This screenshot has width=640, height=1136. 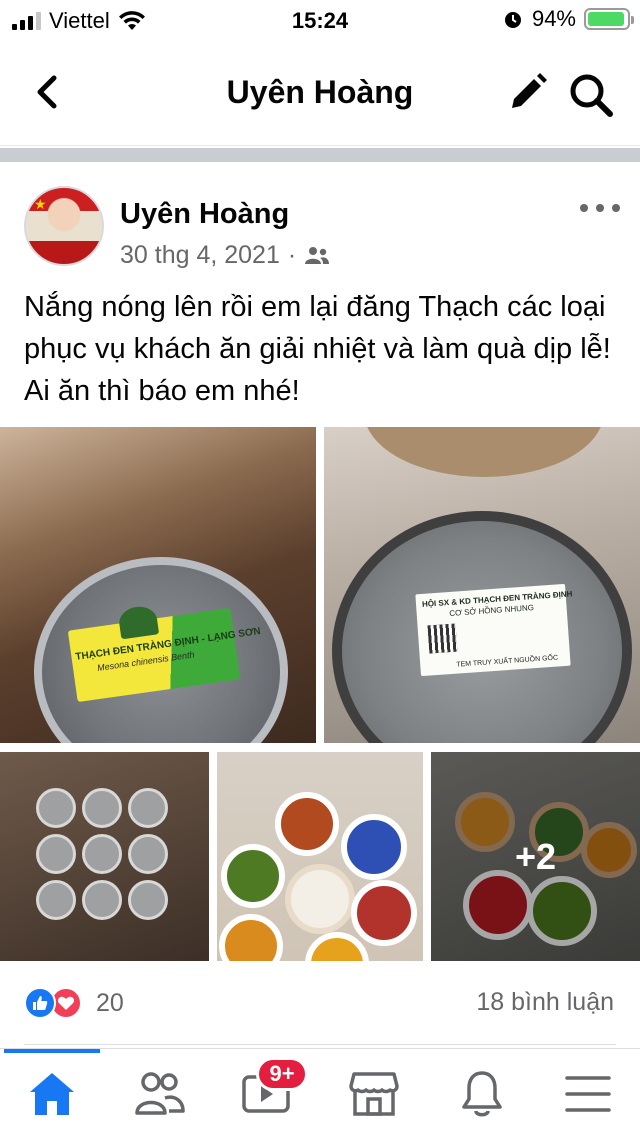 What do you see at coordinates (606, 19) in the screenshot?
I see `battery-fill` at bounding box center [606, 19].